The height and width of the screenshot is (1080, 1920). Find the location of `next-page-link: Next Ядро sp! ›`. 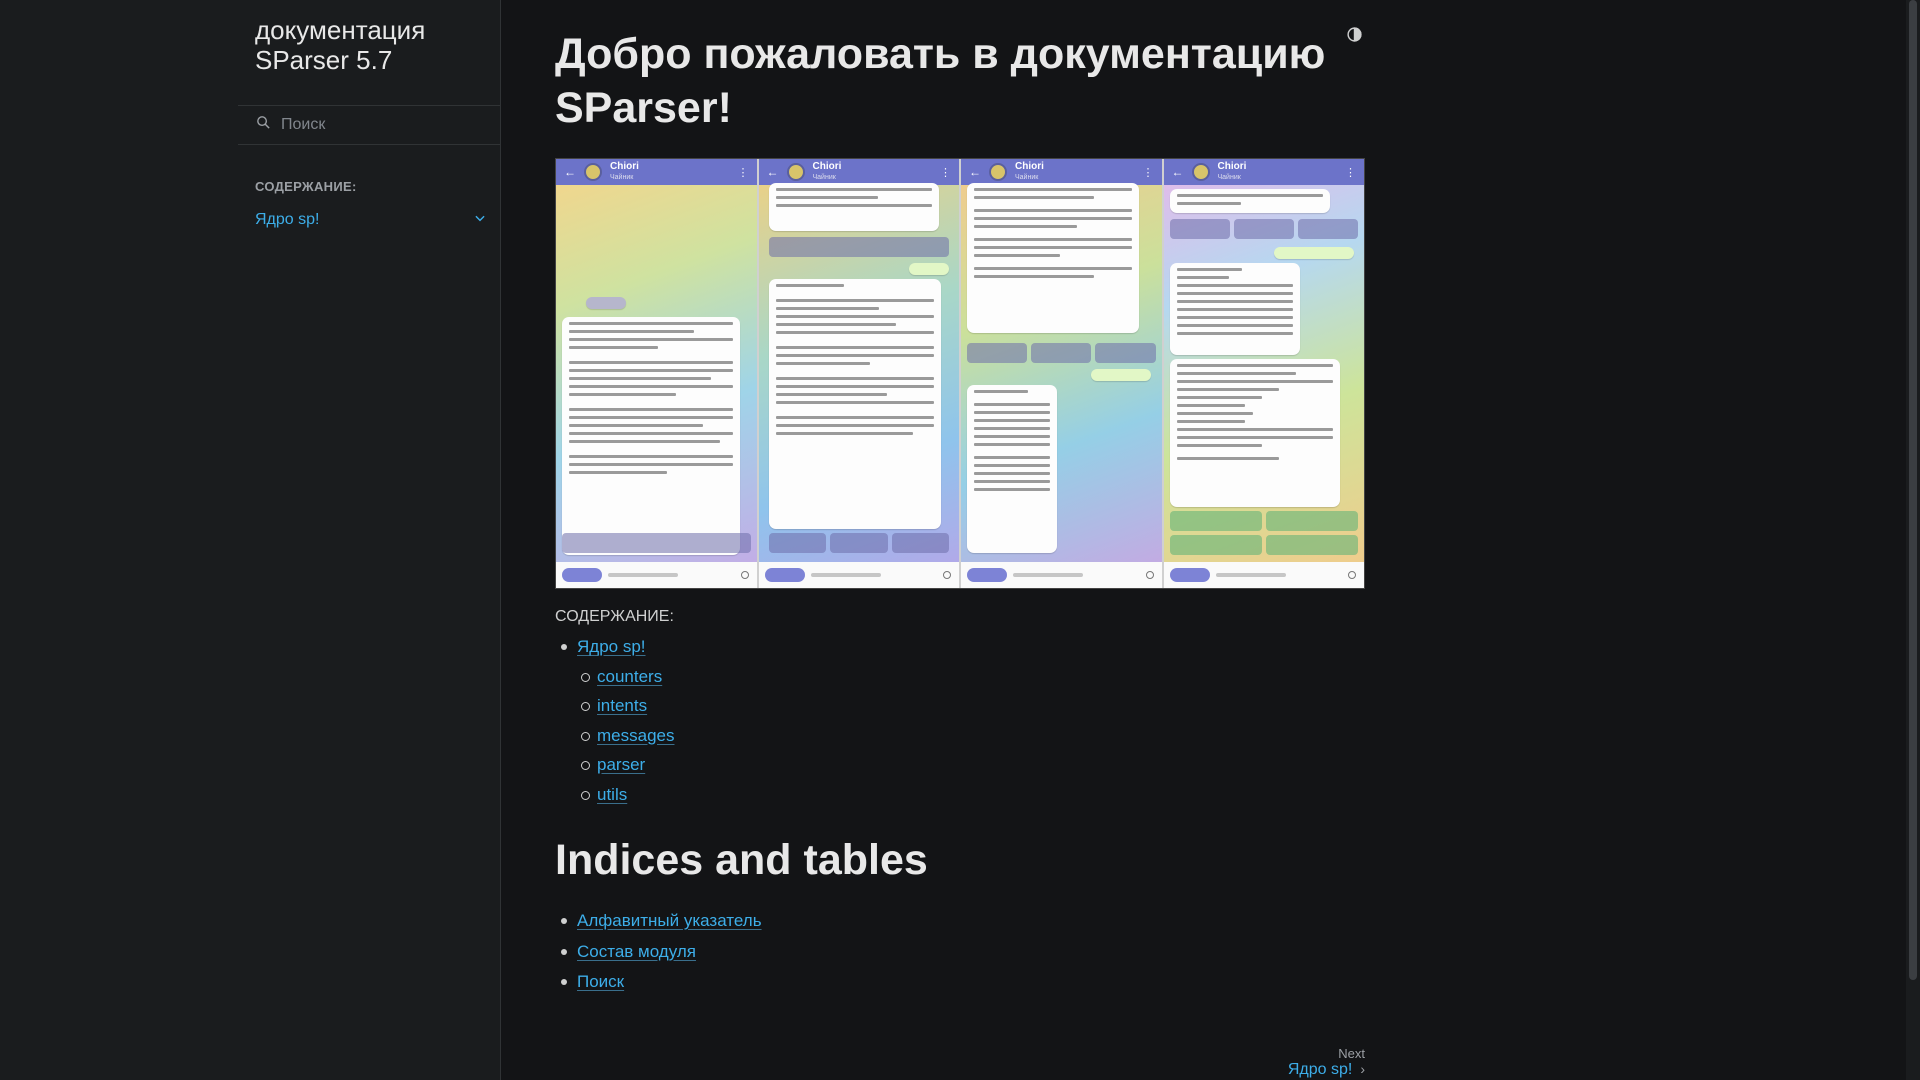

next-page-link: Next Ядро sp! › is located at coordinates (1326, 1062).